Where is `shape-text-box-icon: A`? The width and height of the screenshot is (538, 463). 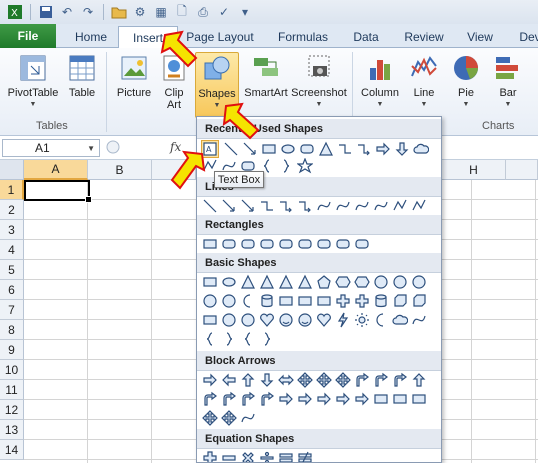 shape-text-box-icon: A is located at coordinates (210, 149).